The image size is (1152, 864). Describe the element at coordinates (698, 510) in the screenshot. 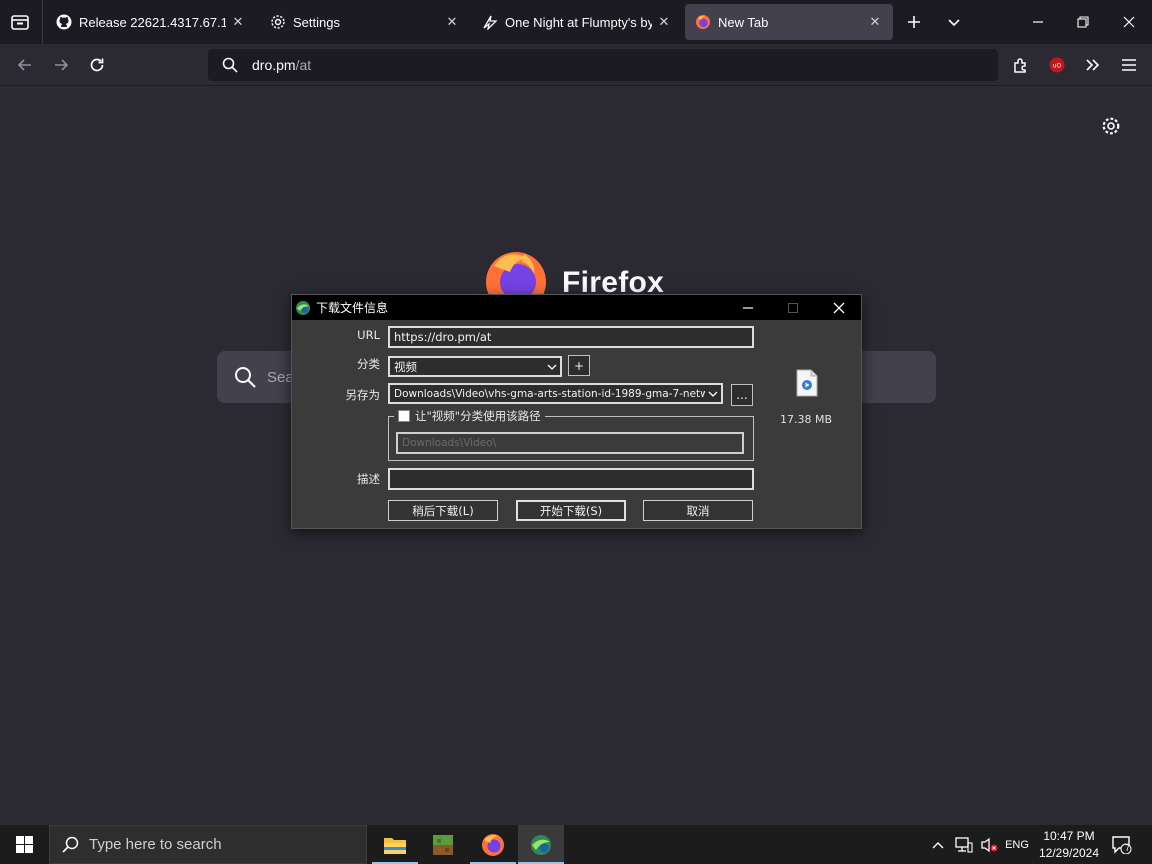

I see `cancel-button: 取消` at that location.